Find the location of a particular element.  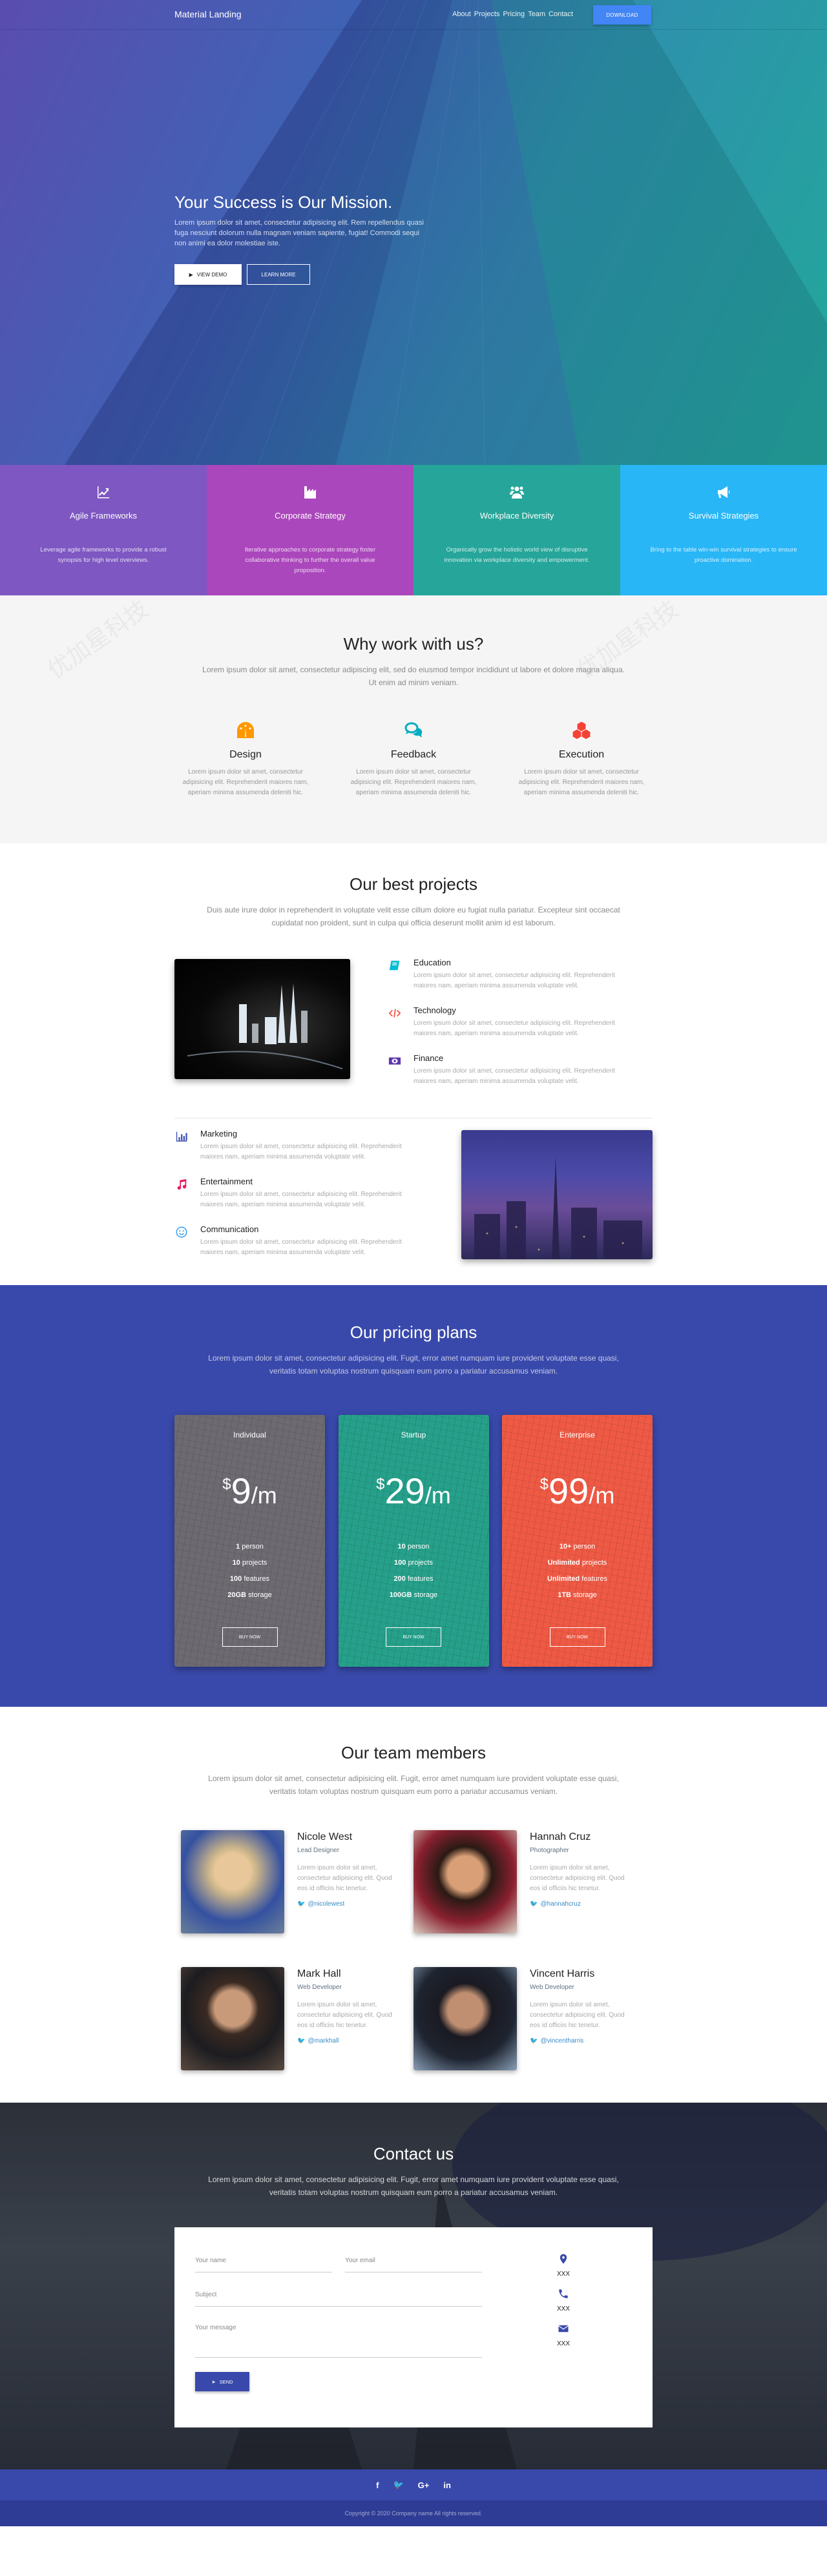

plan-price: $ 9 /m is located at coordinates (250, 1491).